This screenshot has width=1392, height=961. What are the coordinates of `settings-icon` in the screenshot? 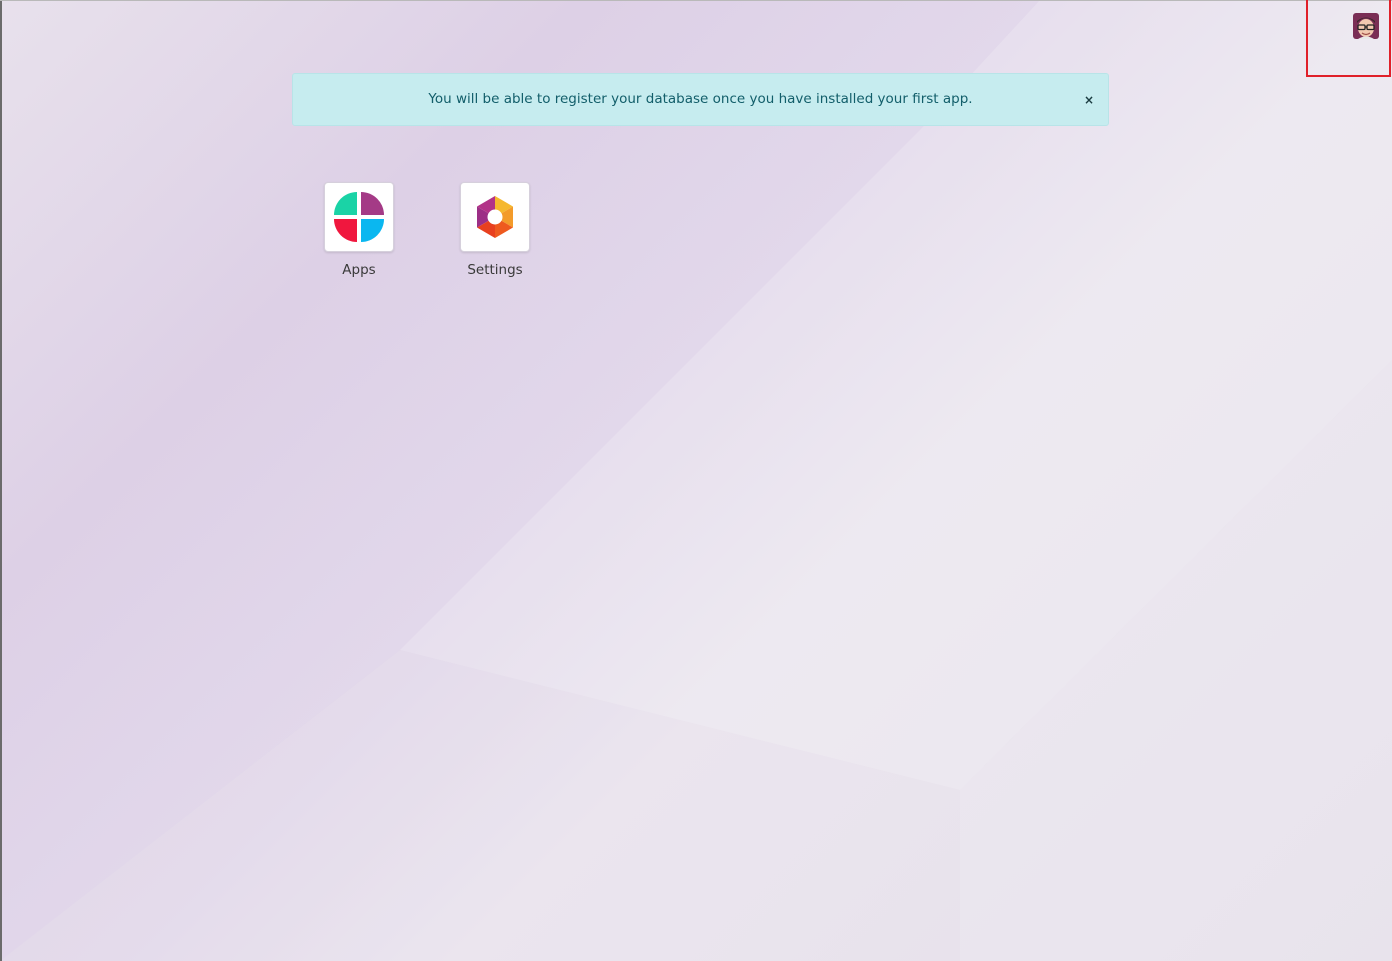 It's located at (495, 217).